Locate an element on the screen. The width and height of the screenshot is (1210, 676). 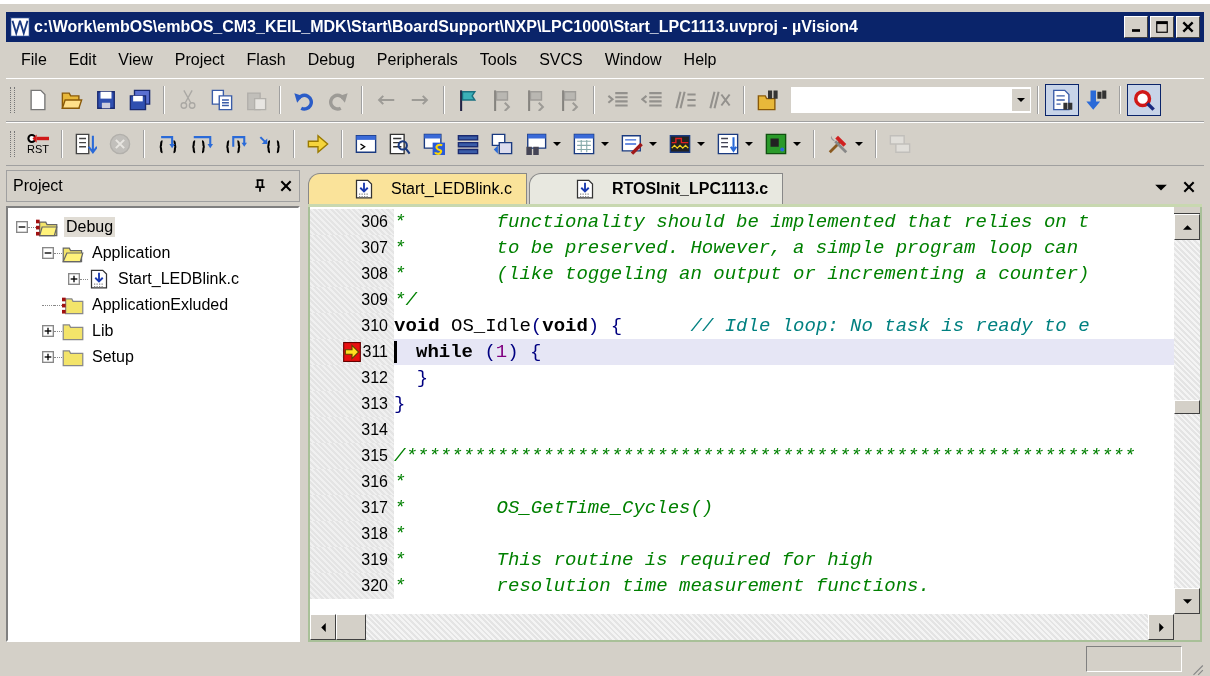
step-out-icon is located at coordinates (236, 144).